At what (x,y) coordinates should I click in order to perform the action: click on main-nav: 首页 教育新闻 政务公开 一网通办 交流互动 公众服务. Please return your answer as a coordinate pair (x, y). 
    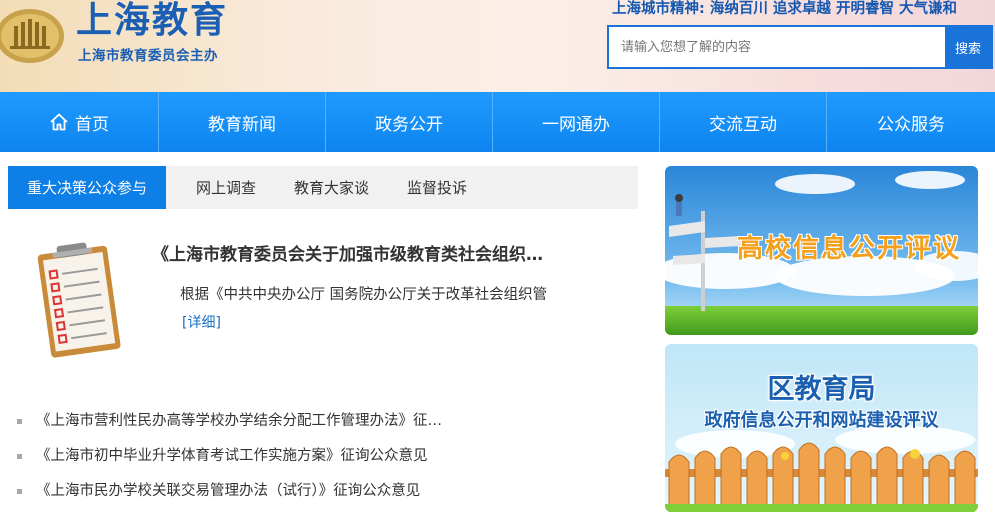
    Looking at the image, I should click on (497, 122).